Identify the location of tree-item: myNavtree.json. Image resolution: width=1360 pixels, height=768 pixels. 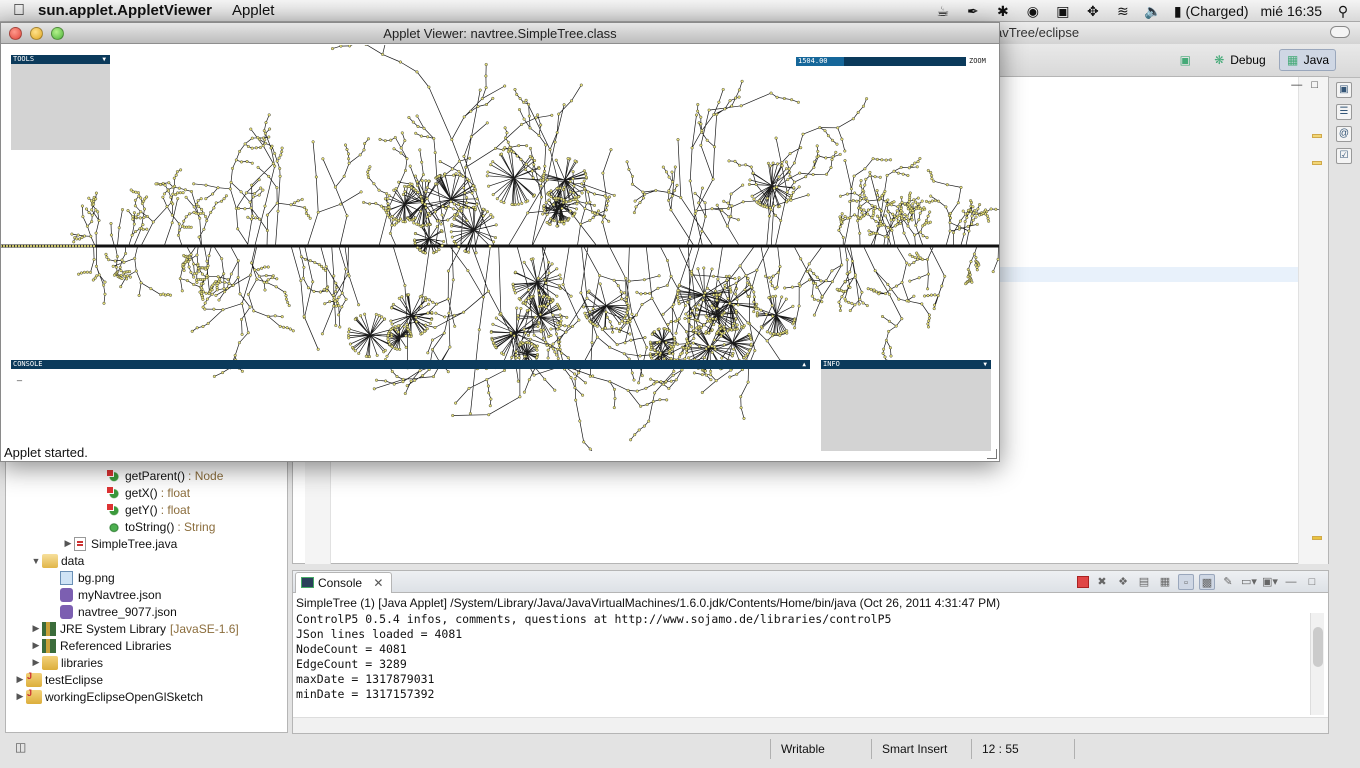
(110, 594).